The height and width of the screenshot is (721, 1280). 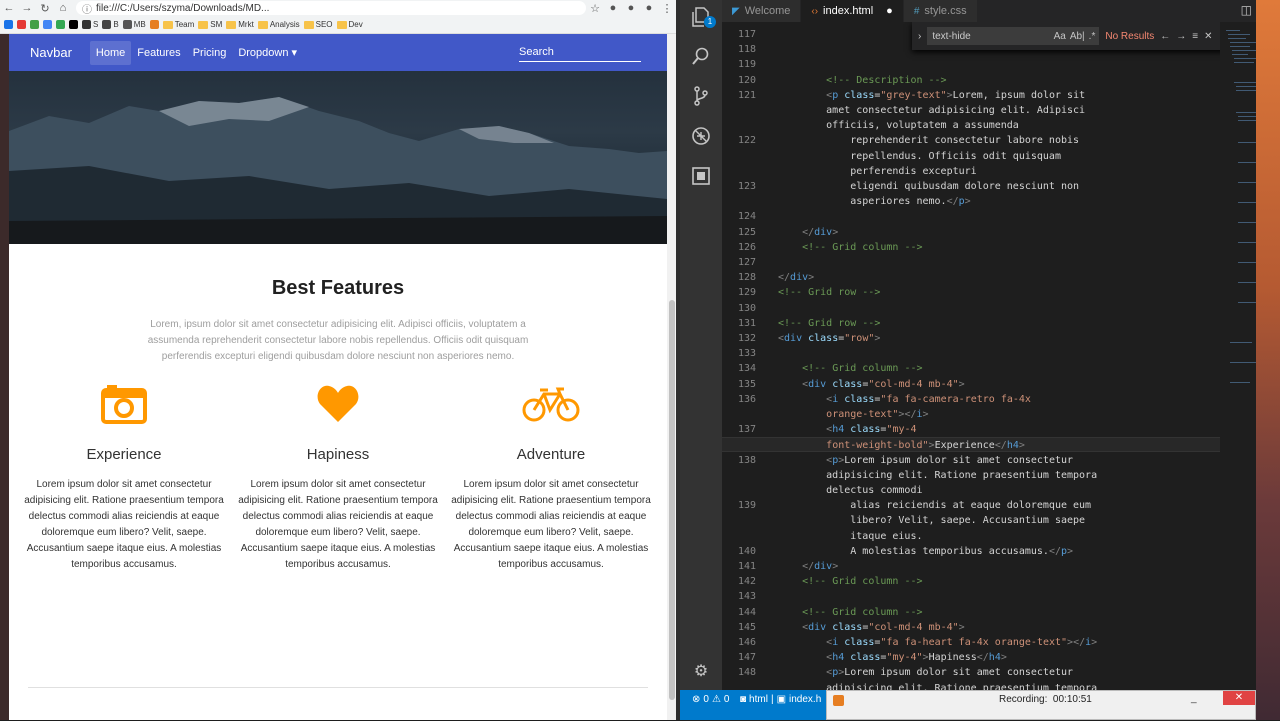 I want to click on code-line: 132 <div class="row">, so click(x=971, y=338).